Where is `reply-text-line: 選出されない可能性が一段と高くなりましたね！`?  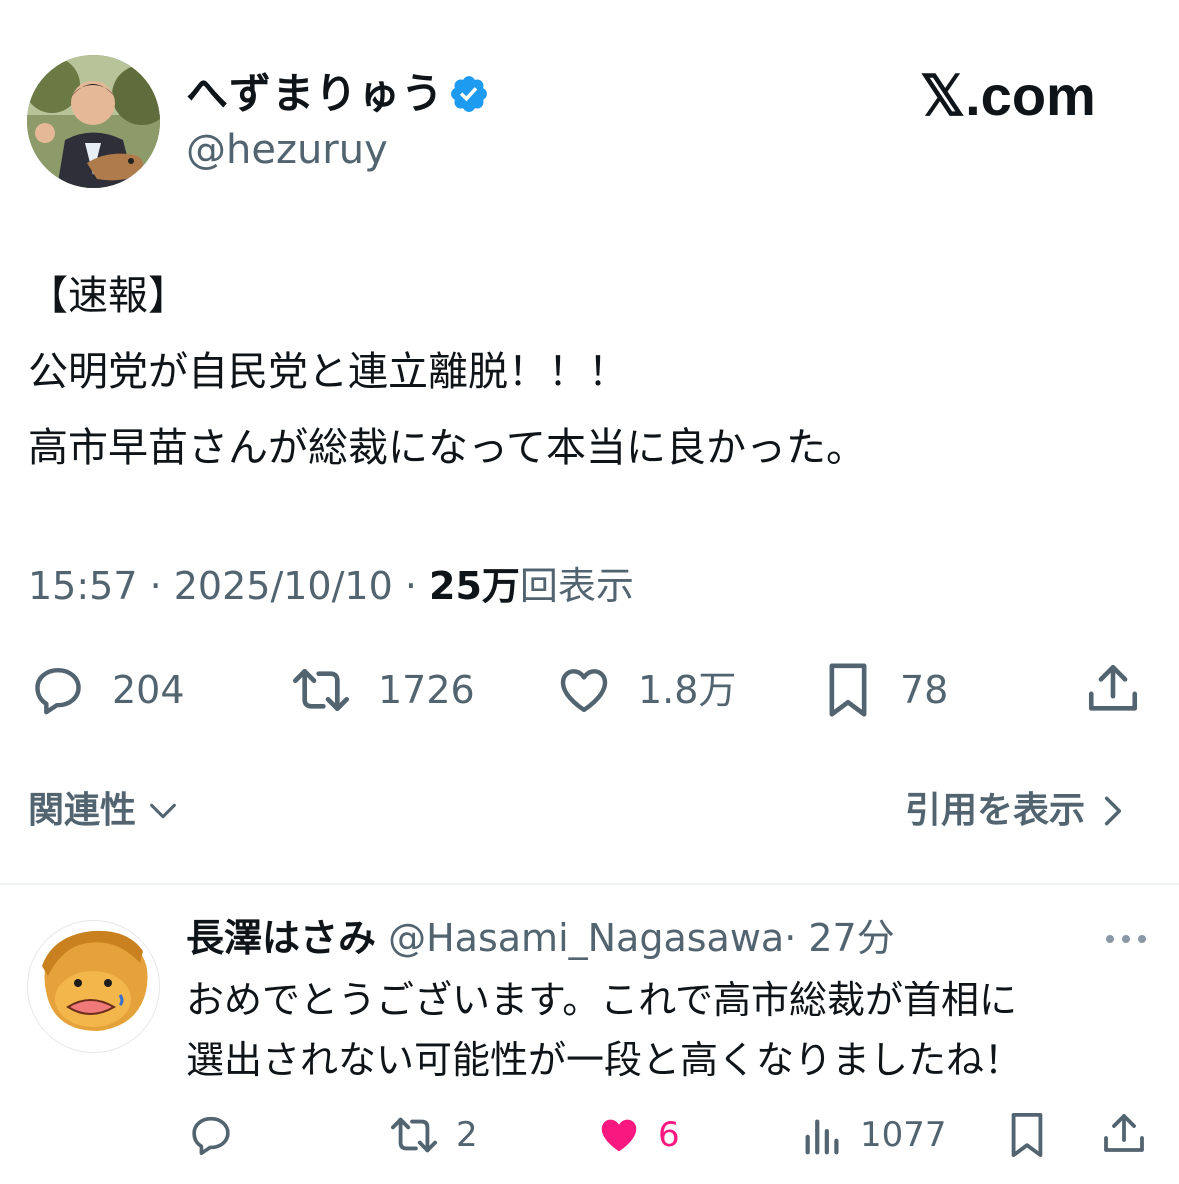 reply-text-line: 選出されない可能性が一段と高くなりましたね！ is located at coordinates (604, 1060).